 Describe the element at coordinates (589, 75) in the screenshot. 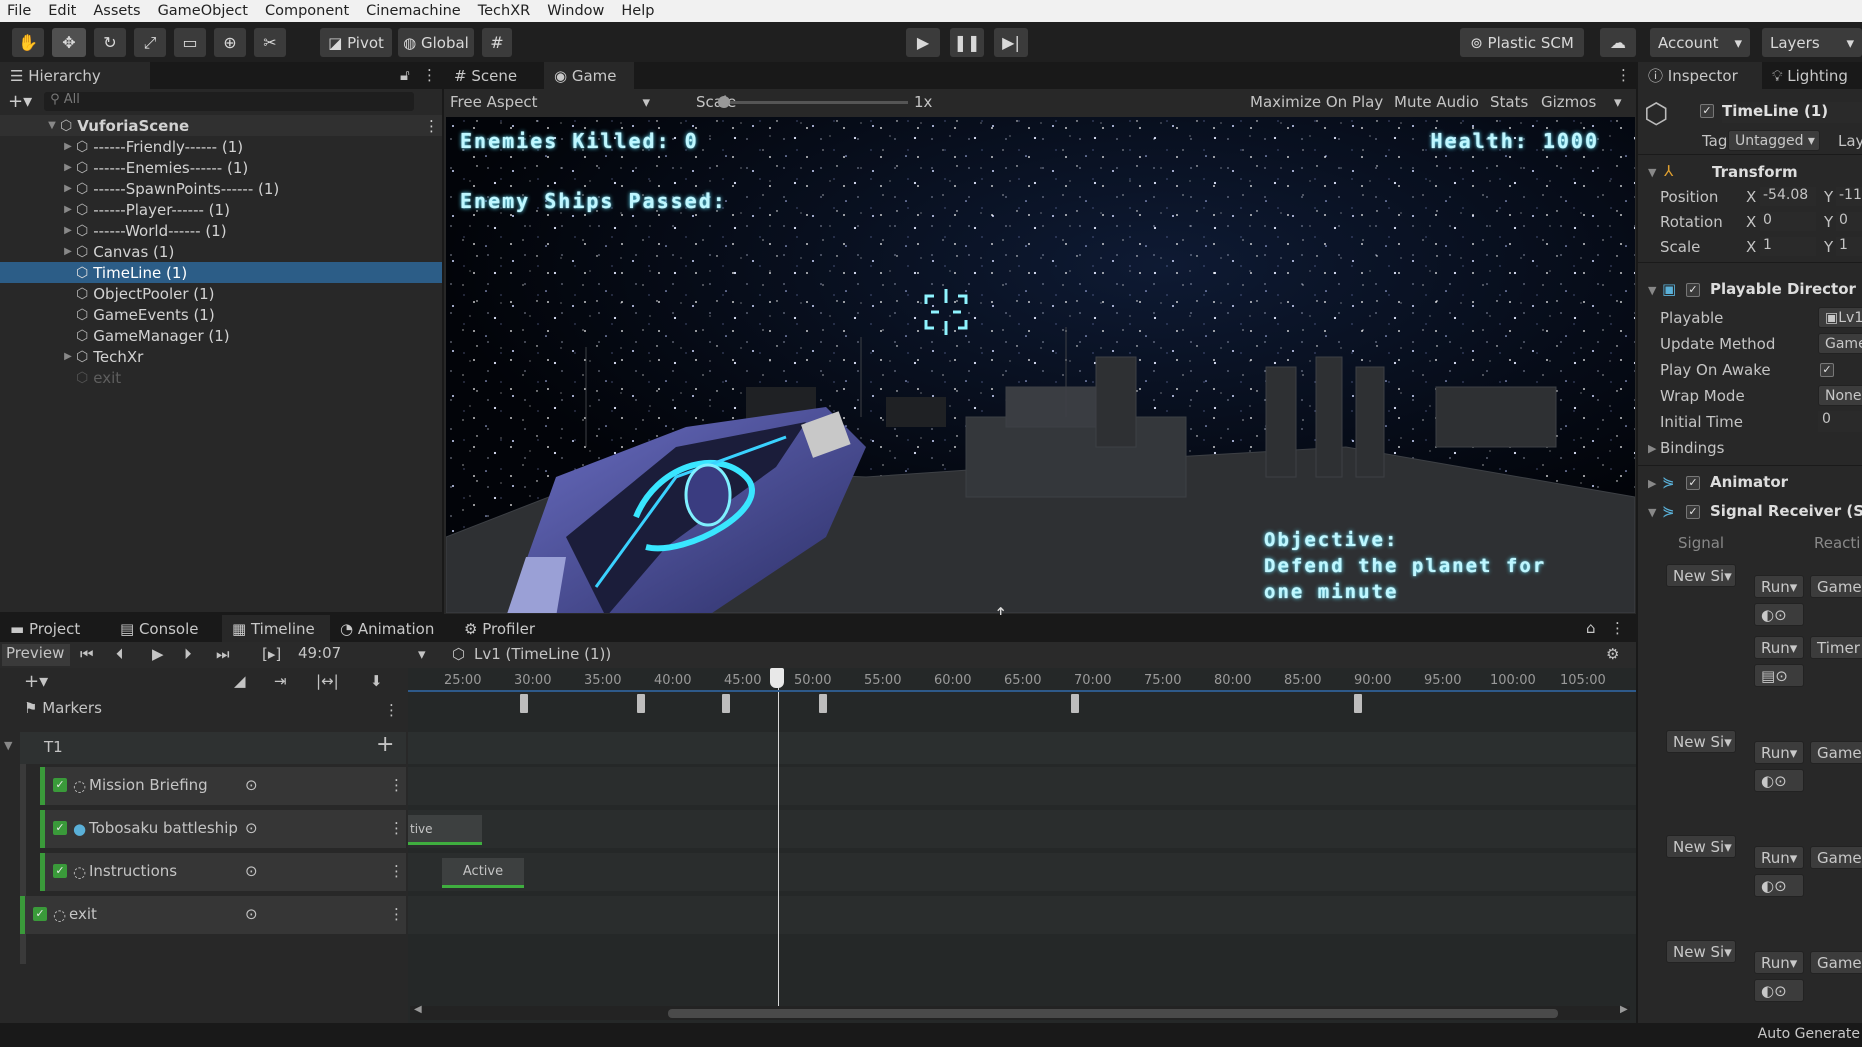

I see `tab-game: ◉ Game` at that location.